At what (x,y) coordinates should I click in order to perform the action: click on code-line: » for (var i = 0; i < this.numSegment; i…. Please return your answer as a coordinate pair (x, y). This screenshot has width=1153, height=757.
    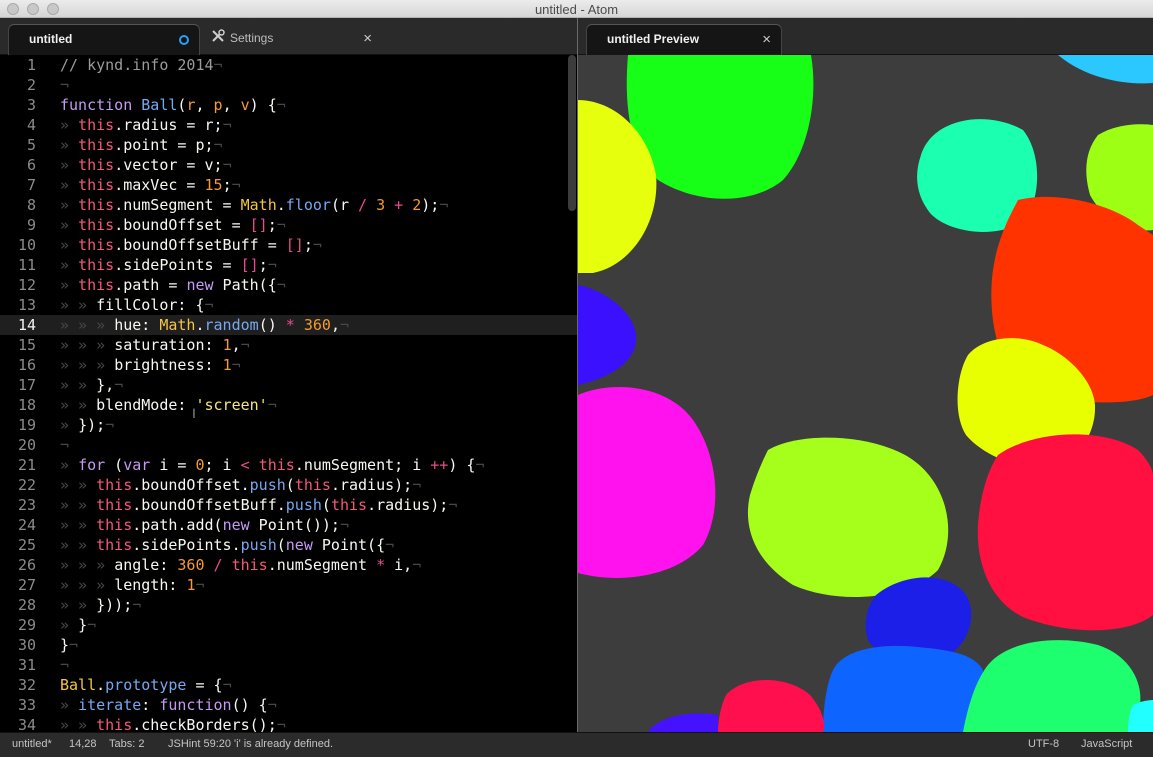
    Looking at the image, I should click on (312, 465).